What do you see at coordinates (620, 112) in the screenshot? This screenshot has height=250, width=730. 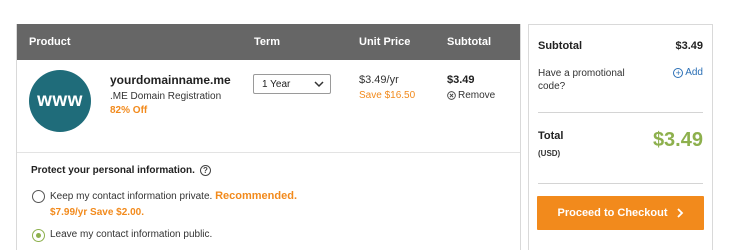 I see `summary-divider` at bounding box center [620, 112].